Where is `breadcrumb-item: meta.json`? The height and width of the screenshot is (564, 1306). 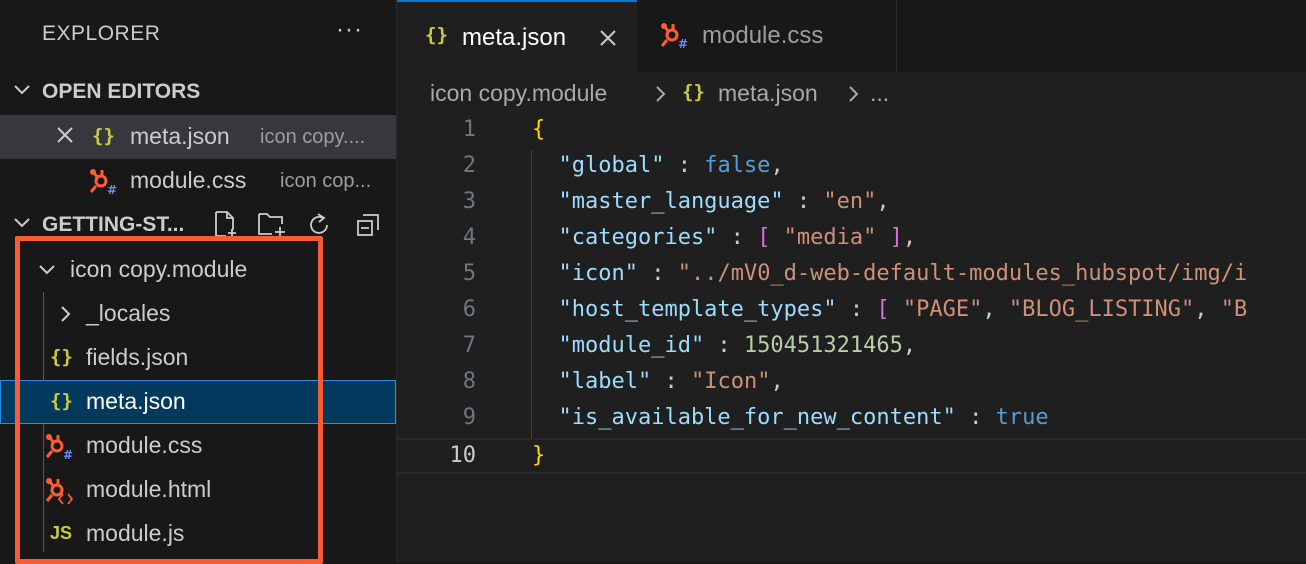 breadcrumb-item: meta.json is located at coordinates (768, 93).